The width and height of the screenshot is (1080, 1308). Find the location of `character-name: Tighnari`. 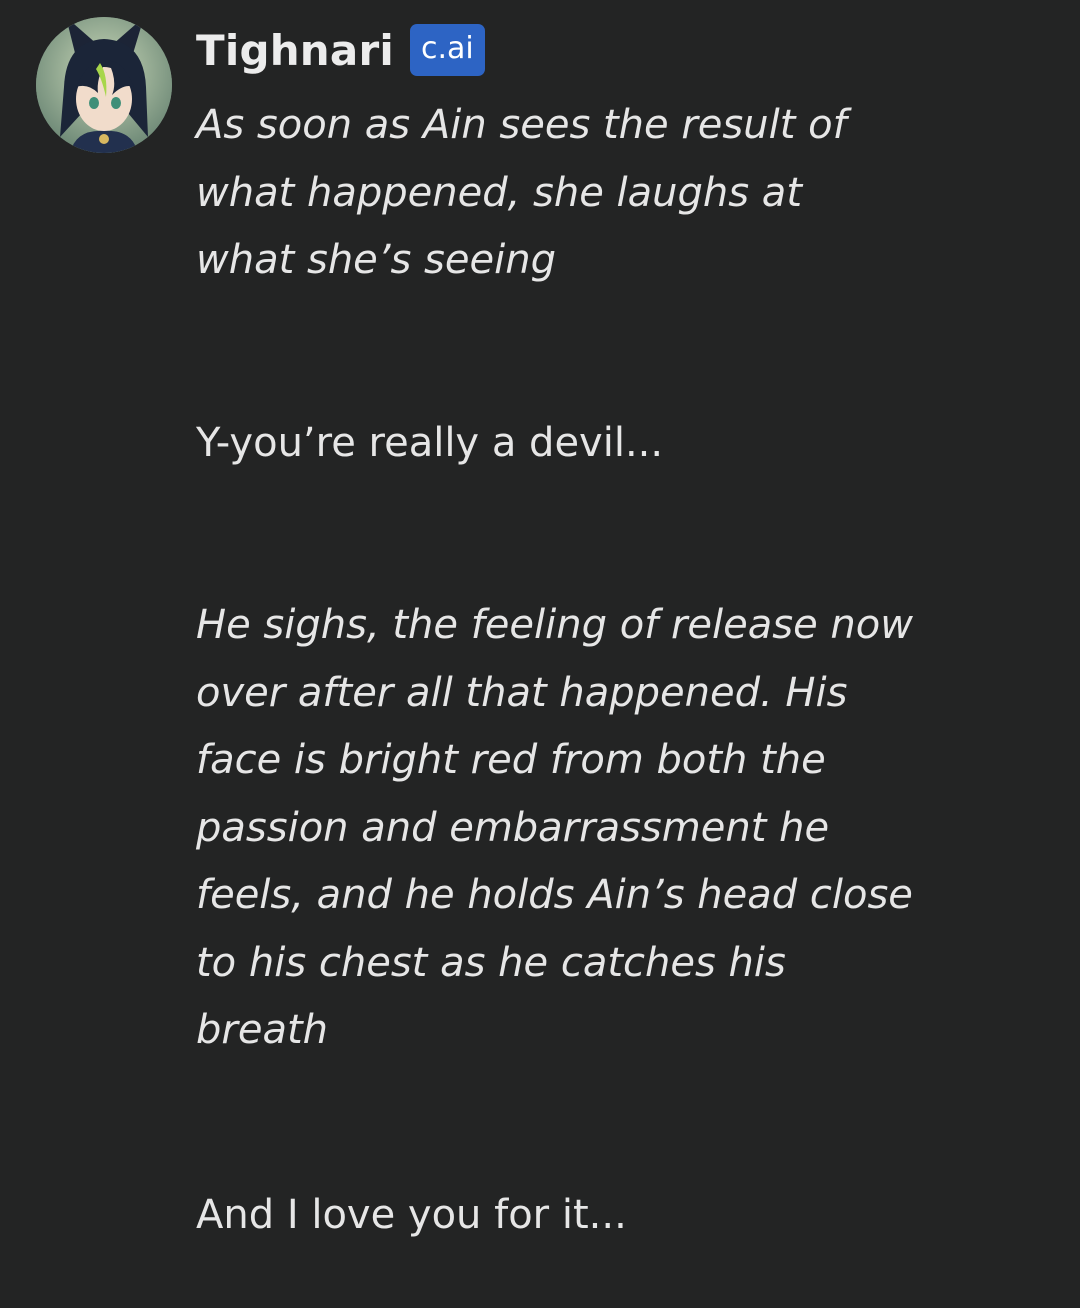

character-name: Tighnari is located at coordinates (295, 50).